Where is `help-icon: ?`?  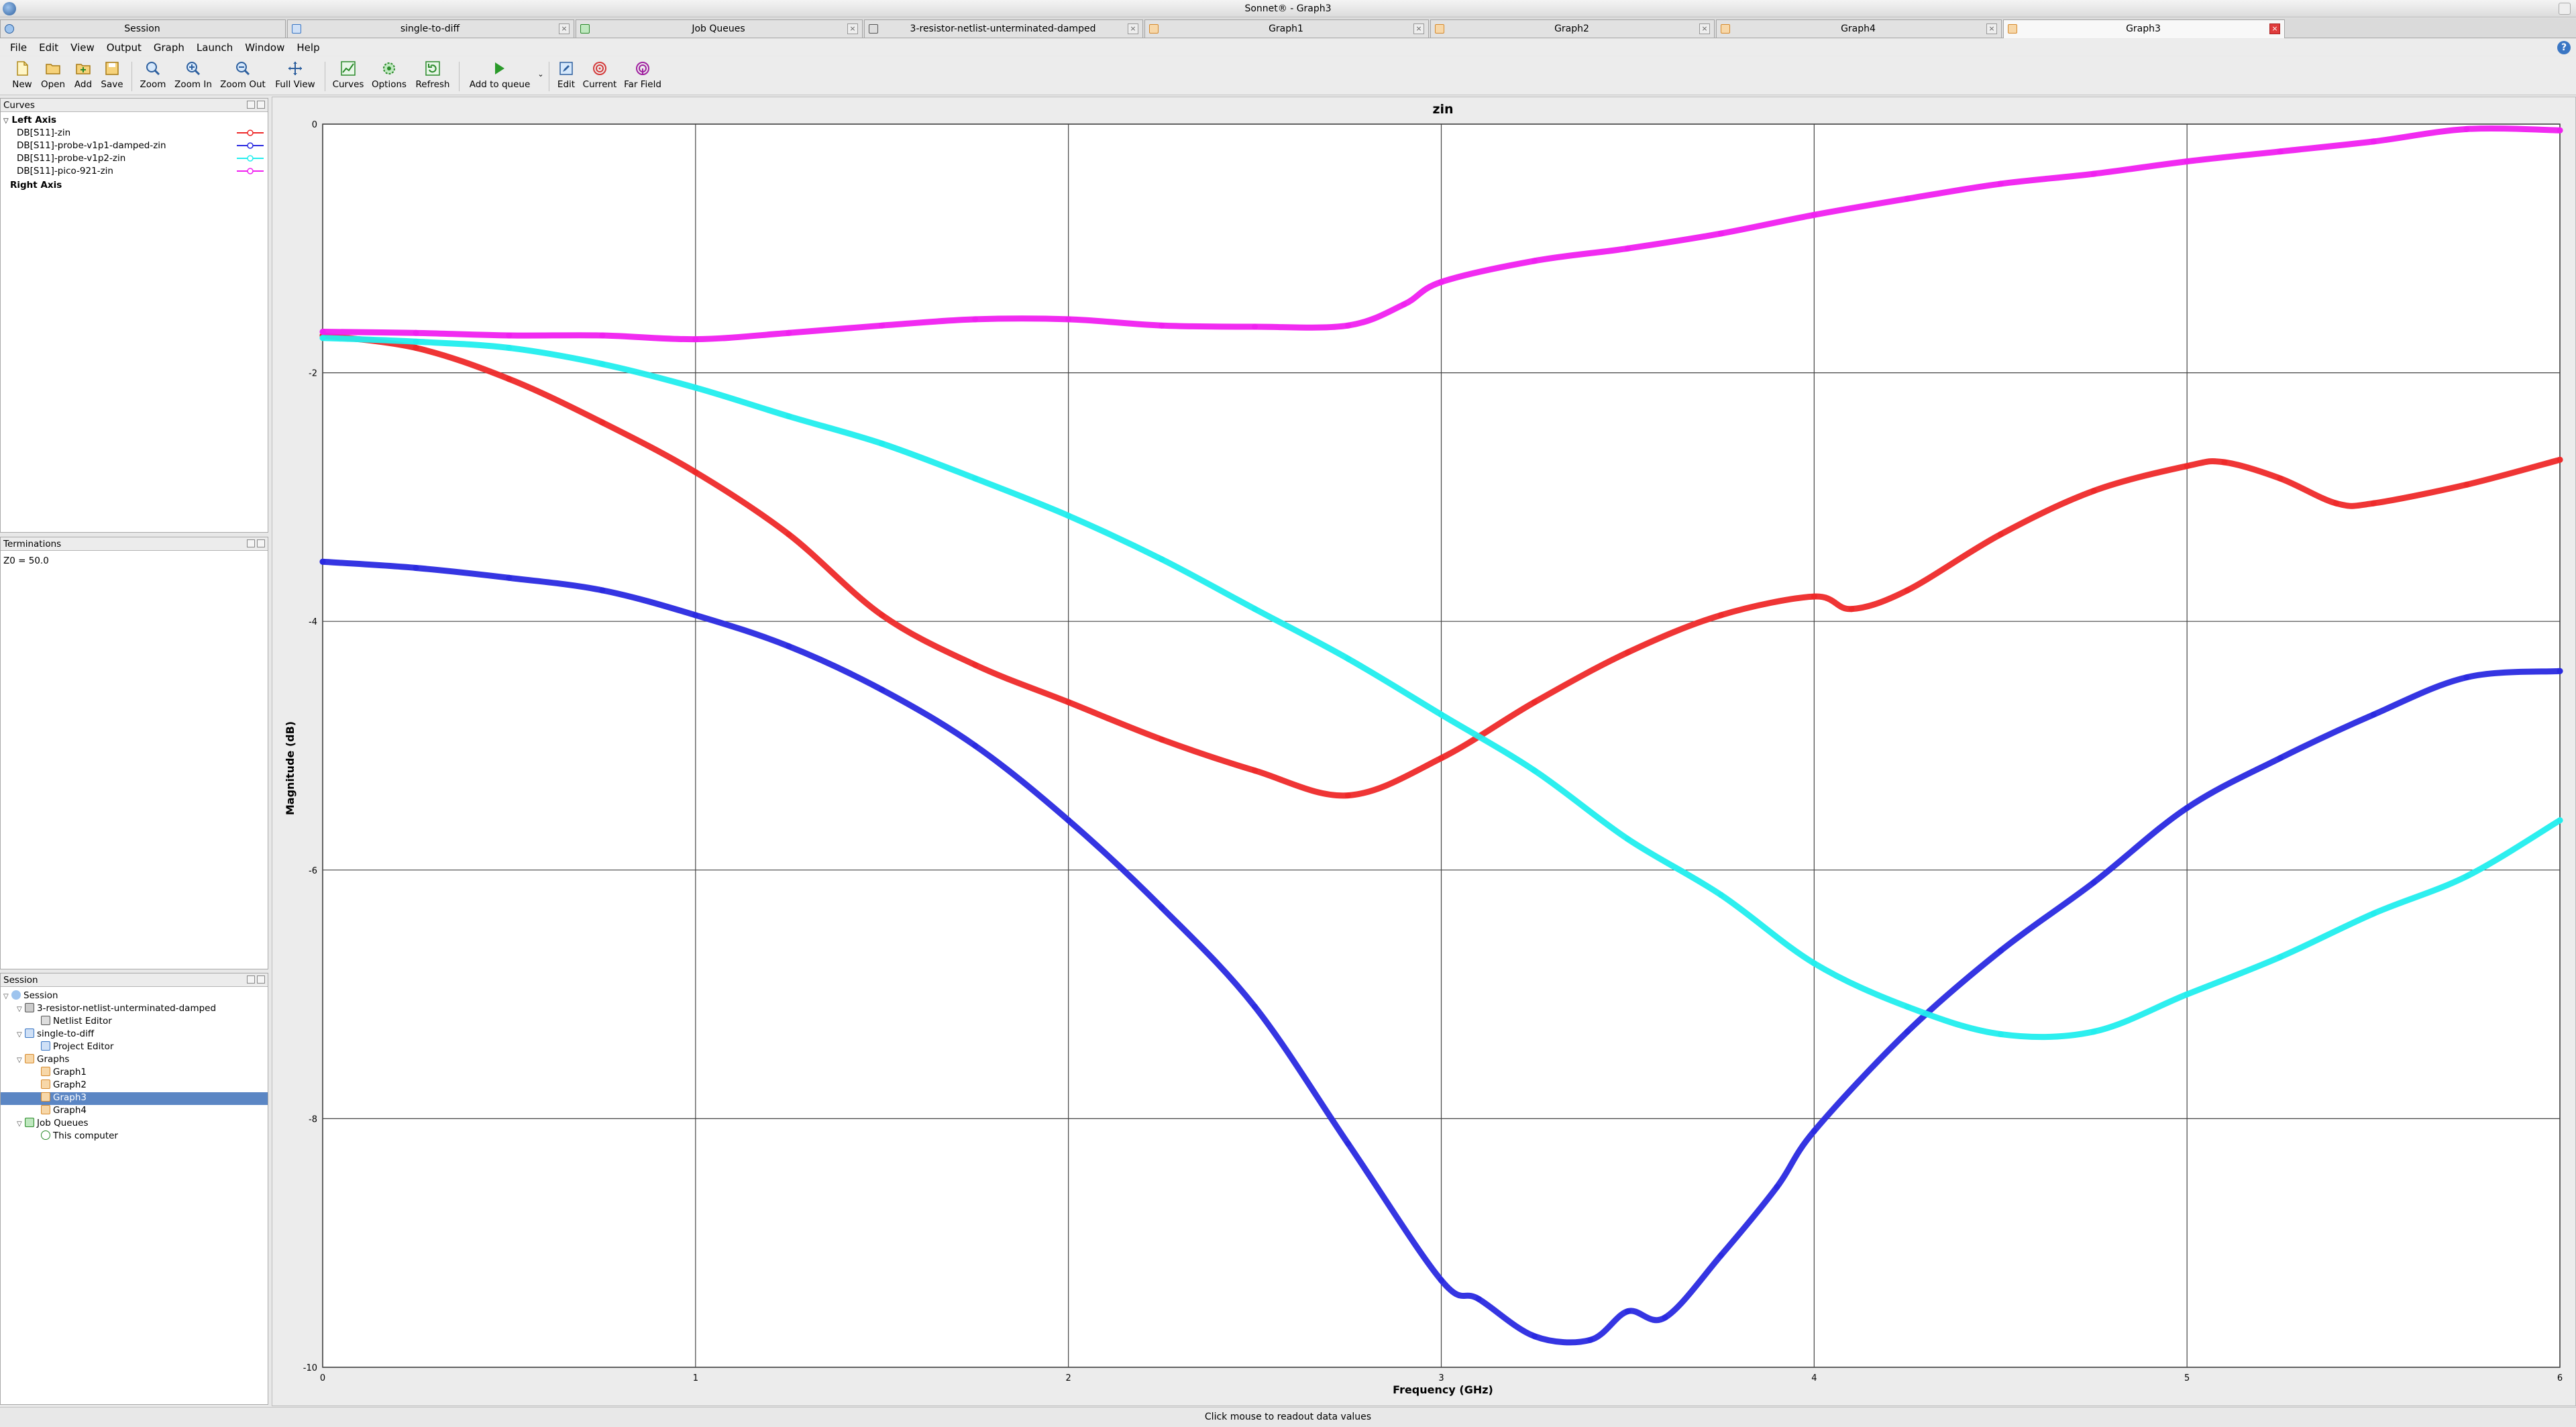 help-icon: ? is located at coordinates (2564, 47).